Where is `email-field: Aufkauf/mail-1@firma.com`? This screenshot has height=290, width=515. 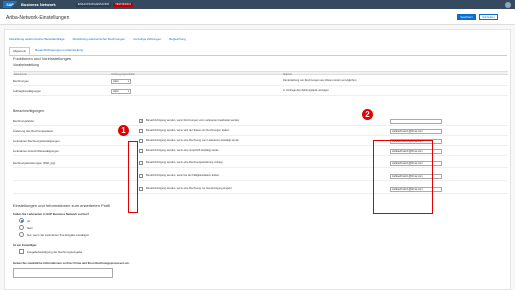 email-field: Aufkauf/mail-1@firma.com is located at coordinates (416, 131).